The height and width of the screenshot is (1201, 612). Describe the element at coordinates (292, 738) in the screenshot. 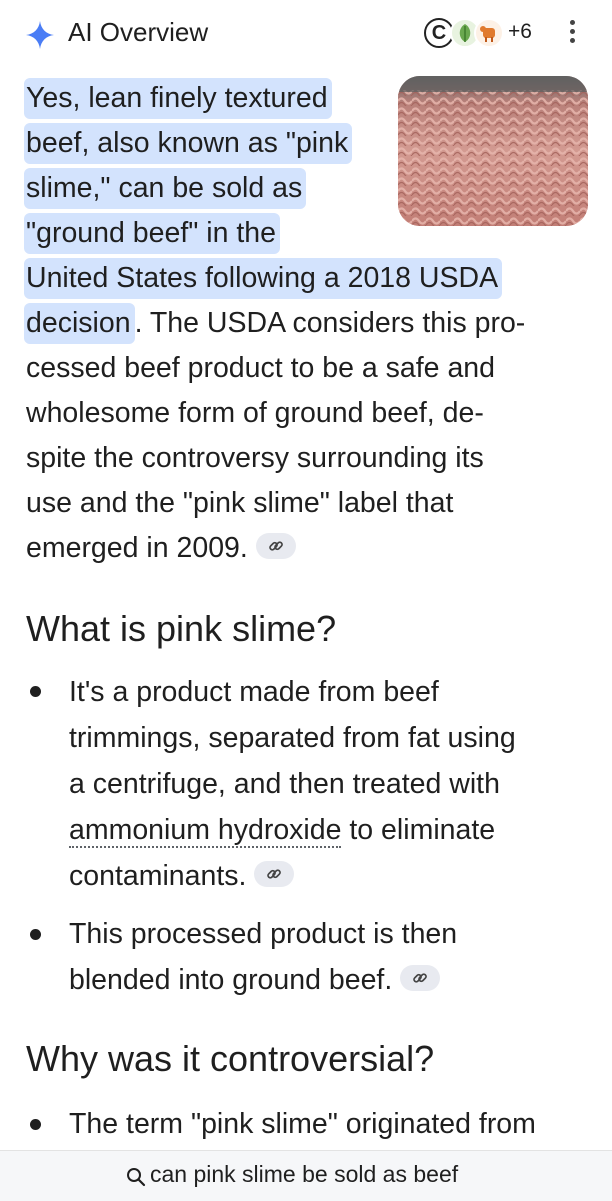

I see `bullet-line: trimmings, separated from fat using` at that location.